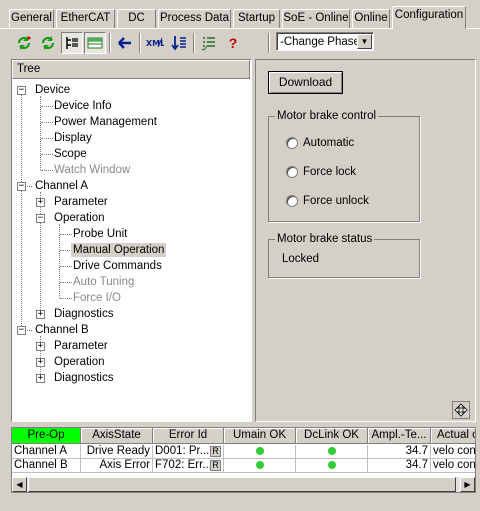 Image resolution: width=480 pixels, height=511 pixels. Describe the element at coordinates (117, 466) in the screenshot. I see `row-b-axis-state: Axis Error` at that location.